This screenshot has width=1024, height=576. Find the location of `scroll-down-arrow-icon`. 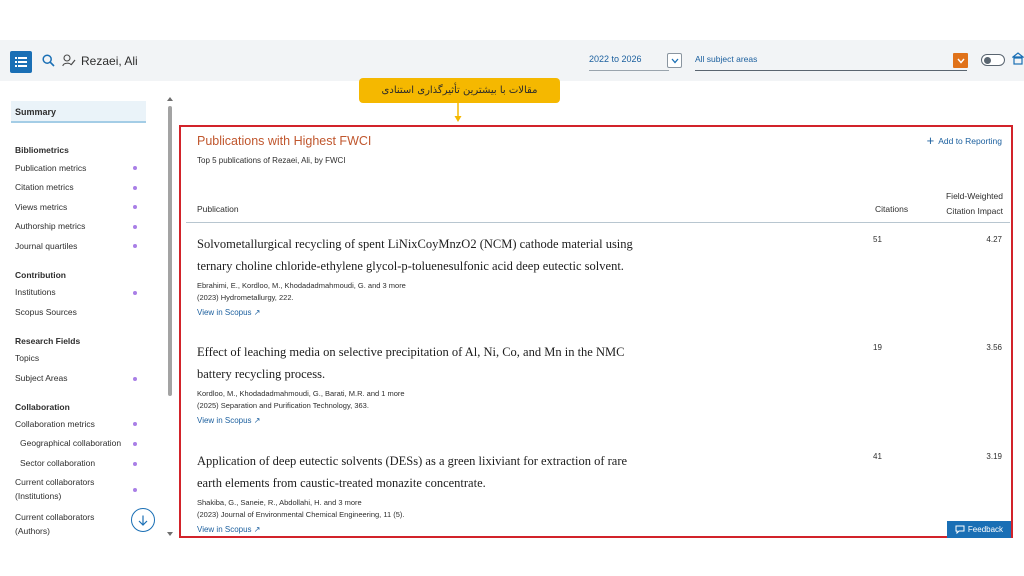

scroll-down-arrow-icon is located at coordinates (170, 534).